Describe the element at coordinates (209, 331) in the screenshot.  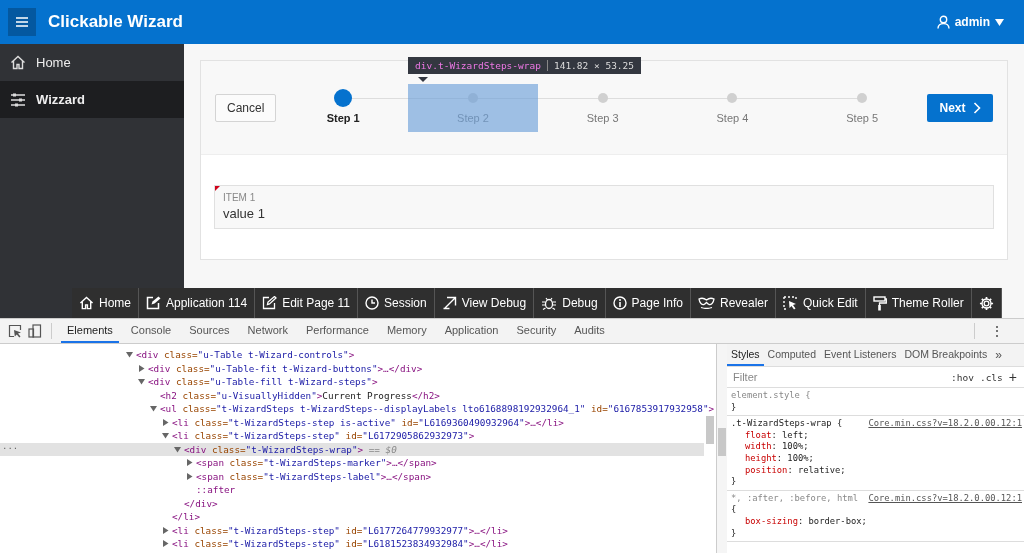
I see `devtools-tab: Sources` at that location.